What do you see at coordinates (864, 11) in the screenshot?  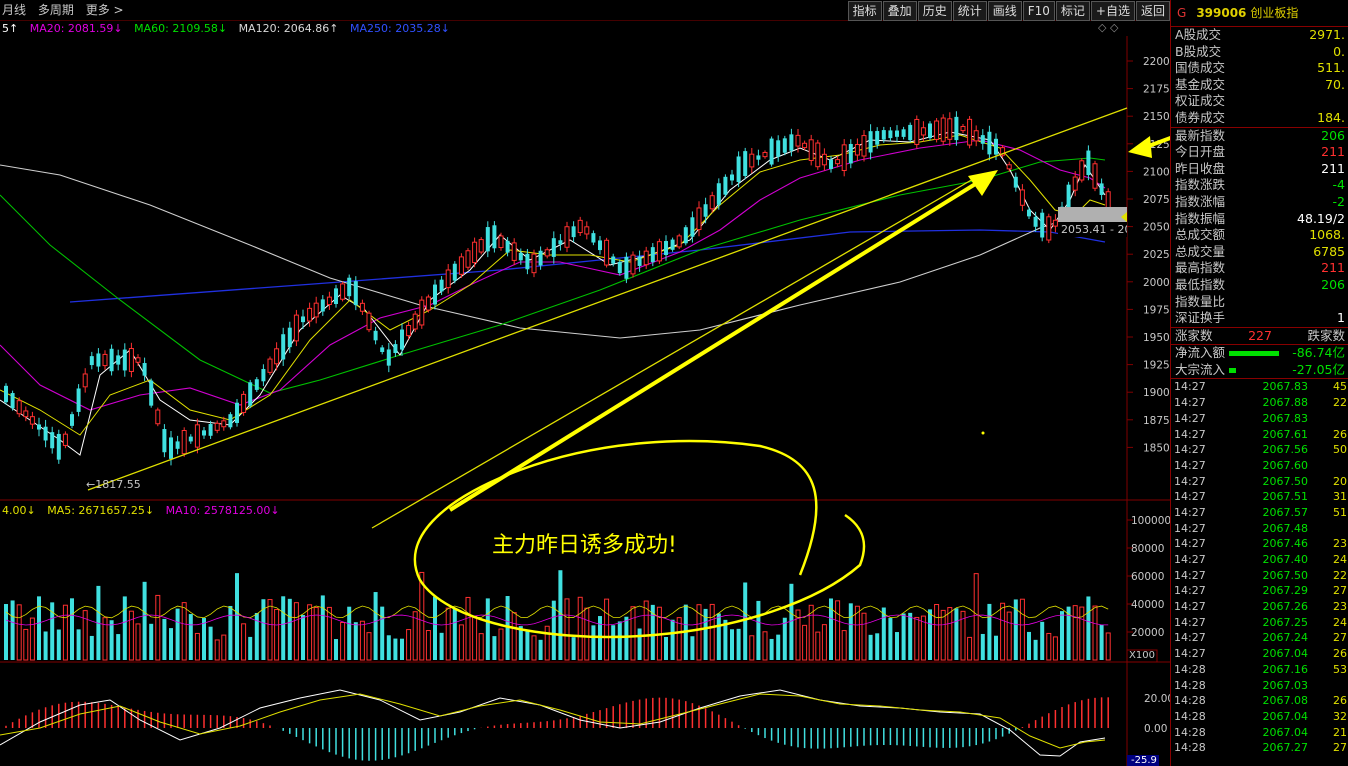 I see `indicator-button: 指标` at bounding box center [864, 11].